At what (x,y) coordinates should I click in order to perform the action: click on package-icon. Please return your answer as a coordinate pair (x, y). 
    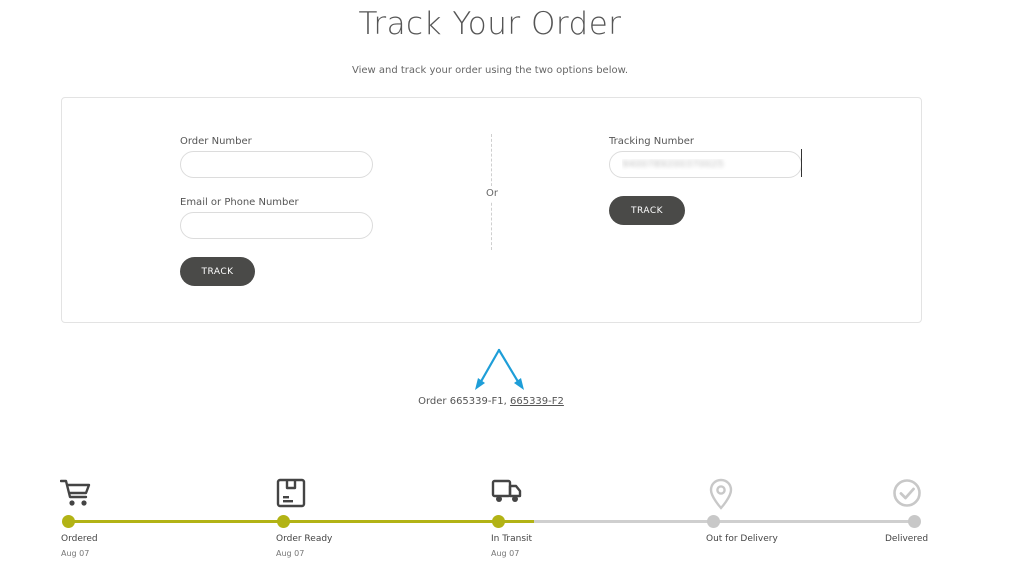
    Looking at the image, I should click on (291, 493).